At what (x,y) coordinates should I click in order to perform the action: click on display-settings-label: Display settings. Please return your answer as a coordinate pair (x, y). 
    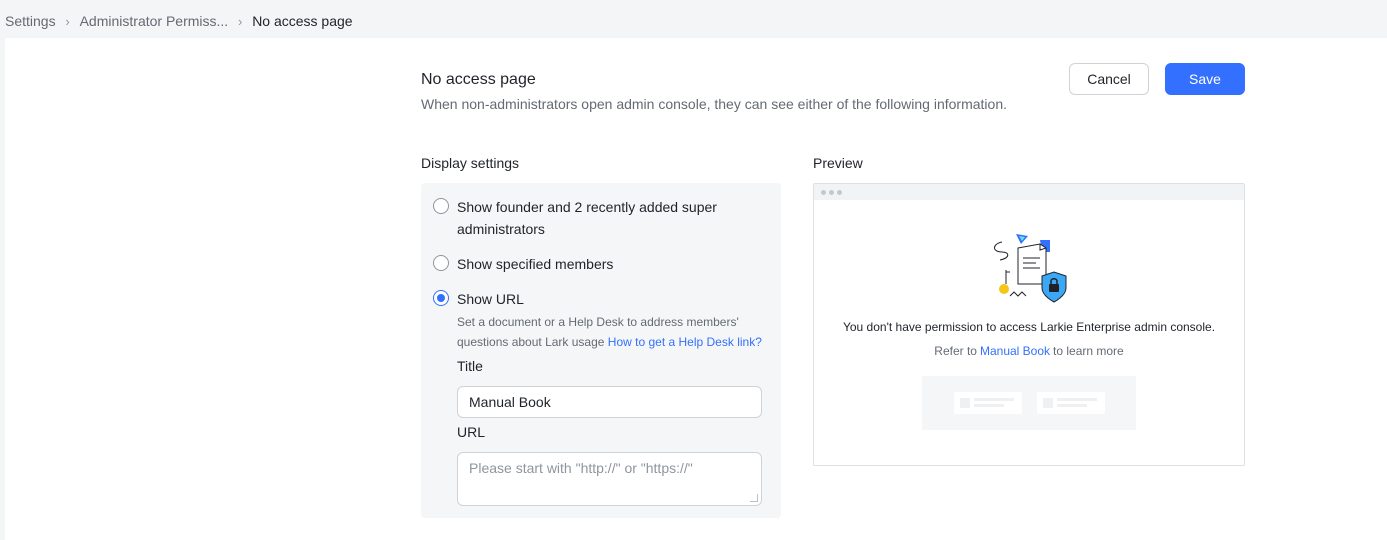
    Looking at the image, I should click on (470, 163).